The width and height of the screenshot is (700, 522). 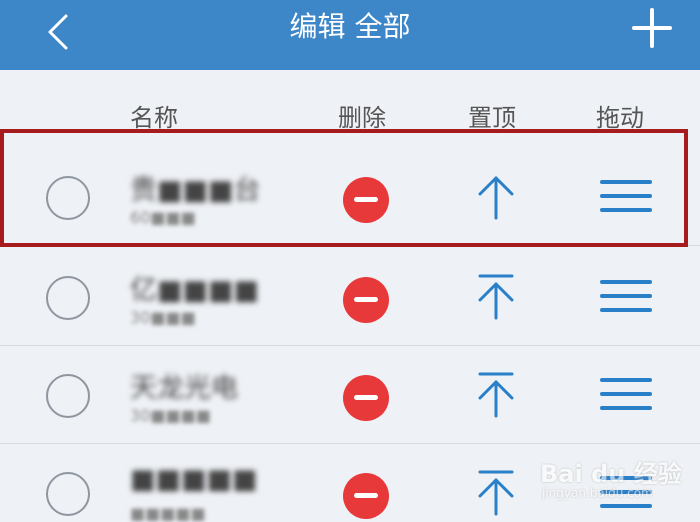 I want to click on baidu-jingyan-watermark: Bai du 经验 jingyan.baidu.com, so click(x=618, y=472).